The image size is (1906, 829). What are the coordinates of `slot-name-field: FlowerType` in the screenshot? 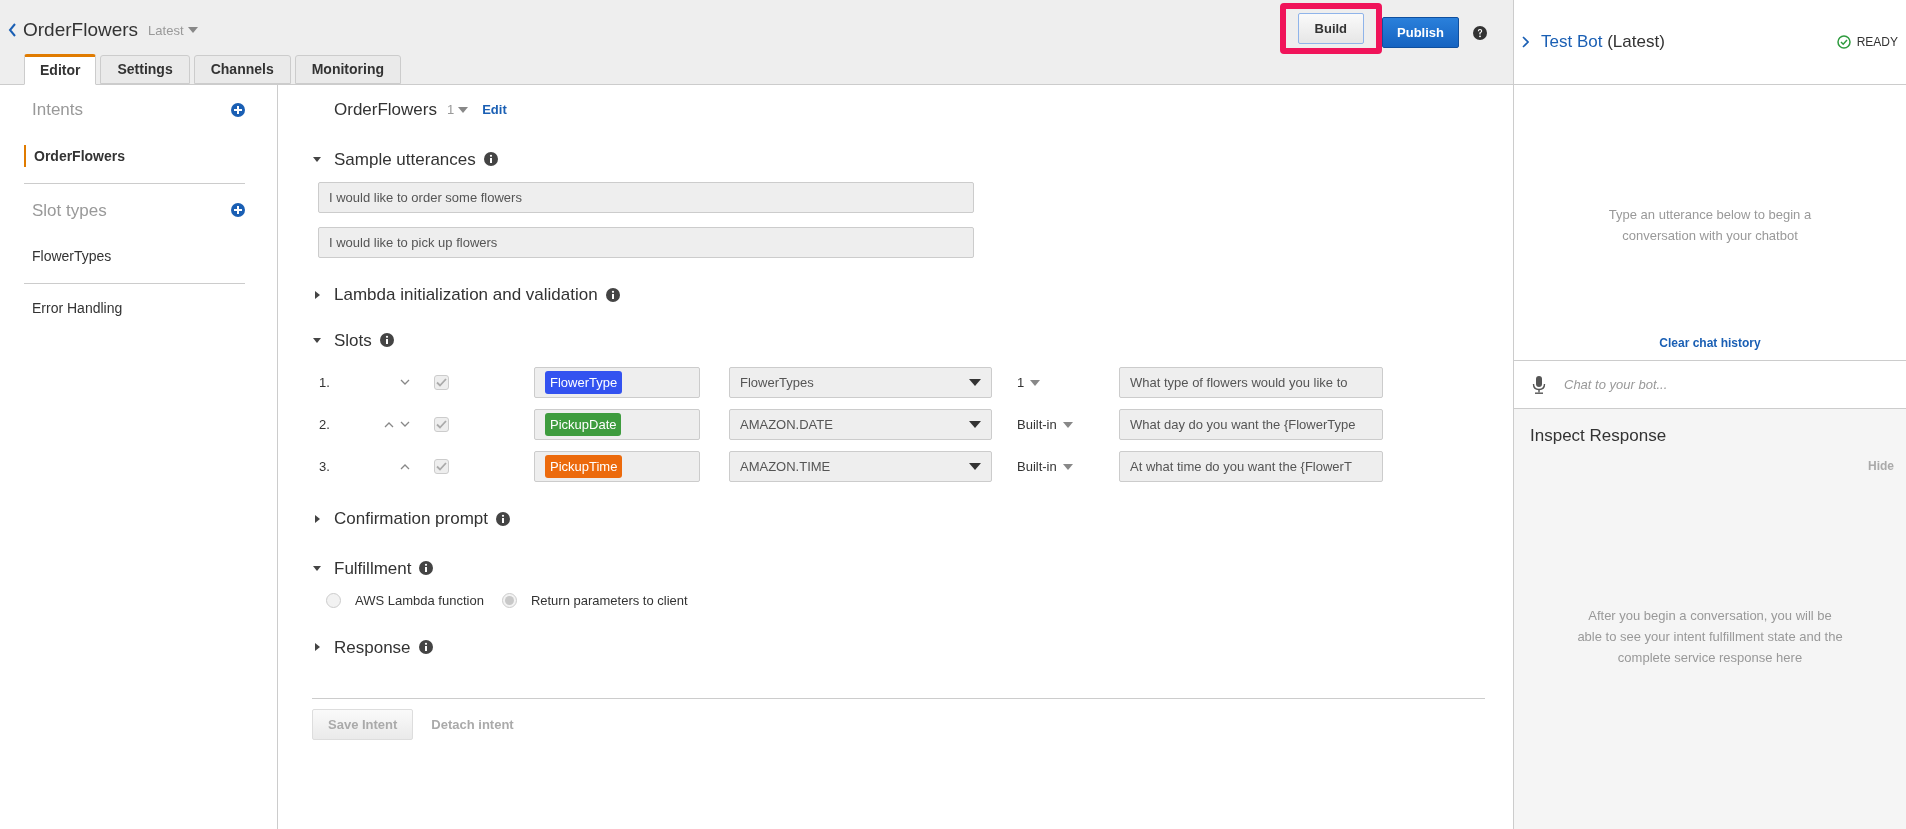 It's located at (617, 382).